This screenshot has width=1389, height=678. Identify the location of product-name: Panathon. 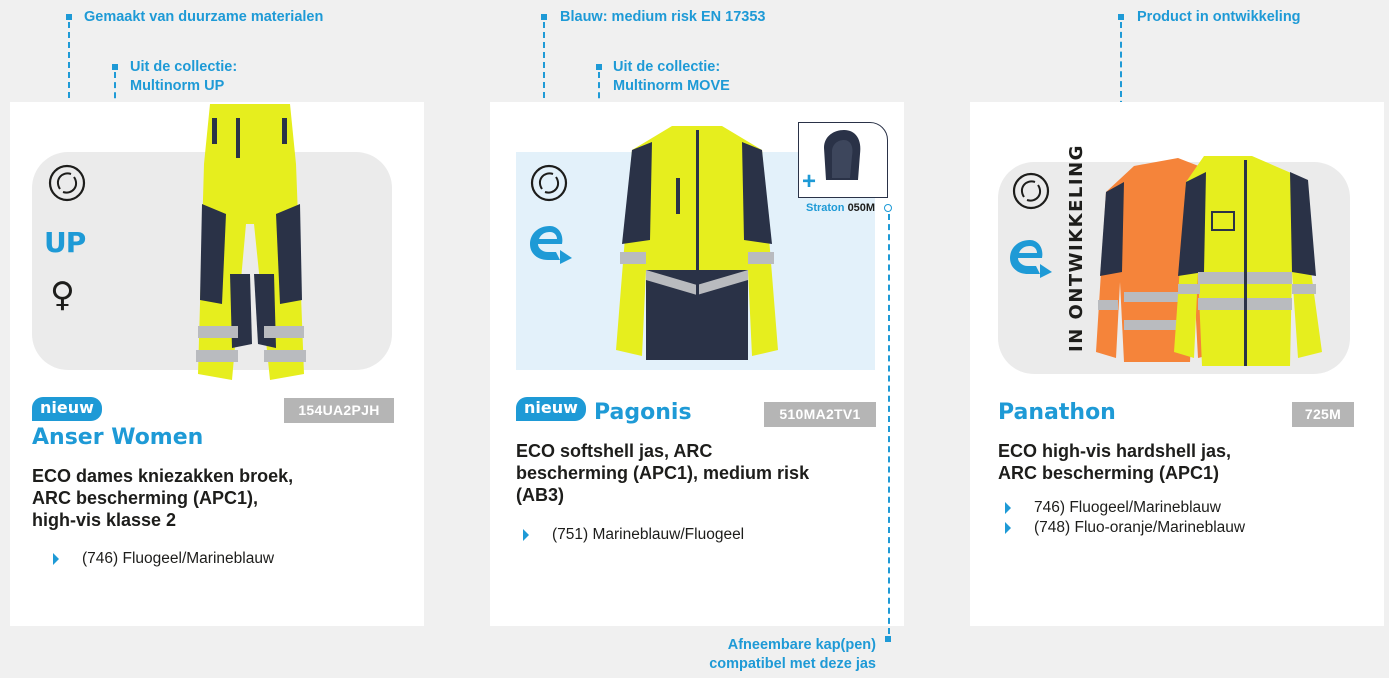
(1057, 412).